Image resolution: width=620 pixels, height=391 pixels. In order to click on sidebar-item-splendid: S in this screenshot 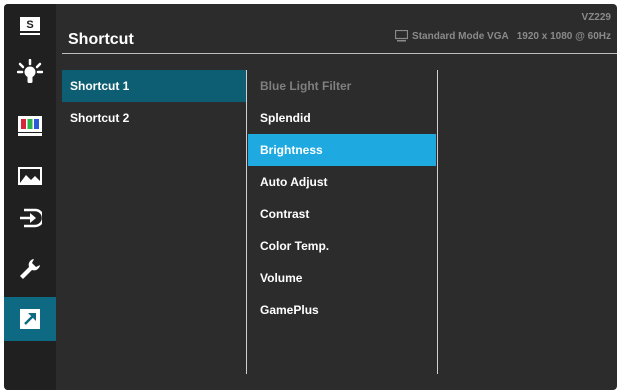, I will do `click(30, 26)`.